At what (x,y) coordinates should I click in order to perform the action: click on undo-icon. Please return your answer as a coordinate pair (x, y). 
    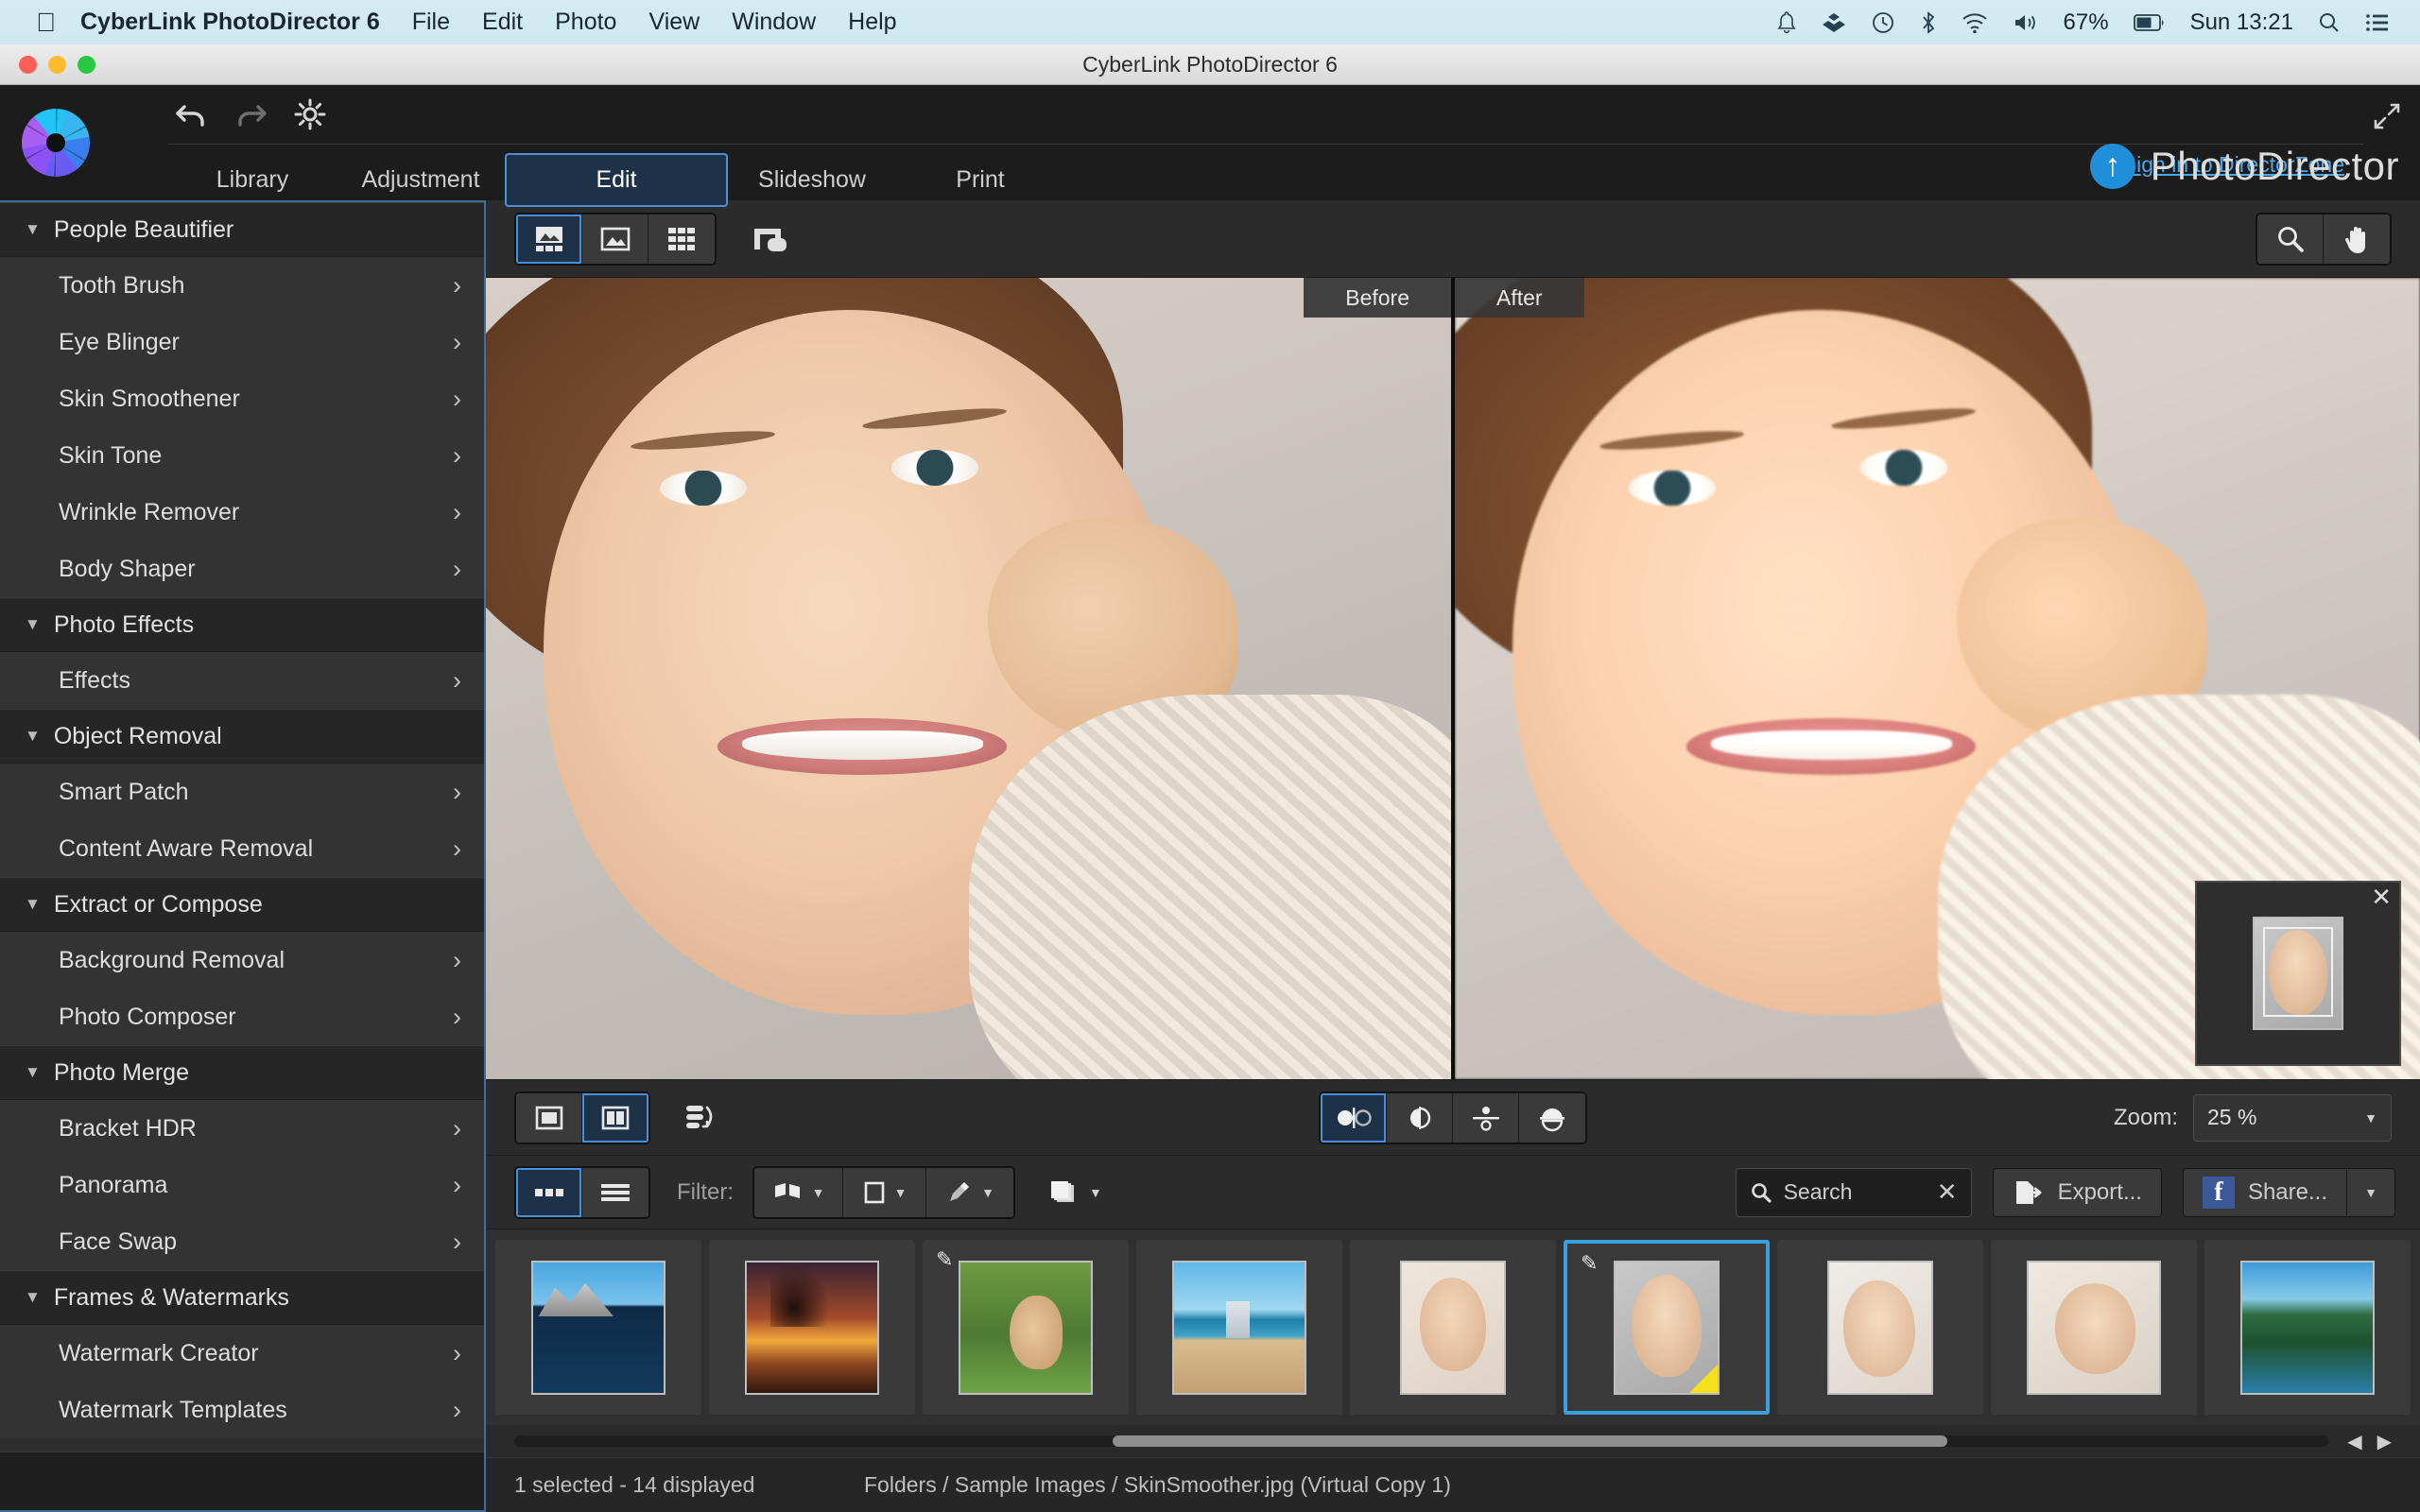
    Looking at the image, I should click on (191, 117).